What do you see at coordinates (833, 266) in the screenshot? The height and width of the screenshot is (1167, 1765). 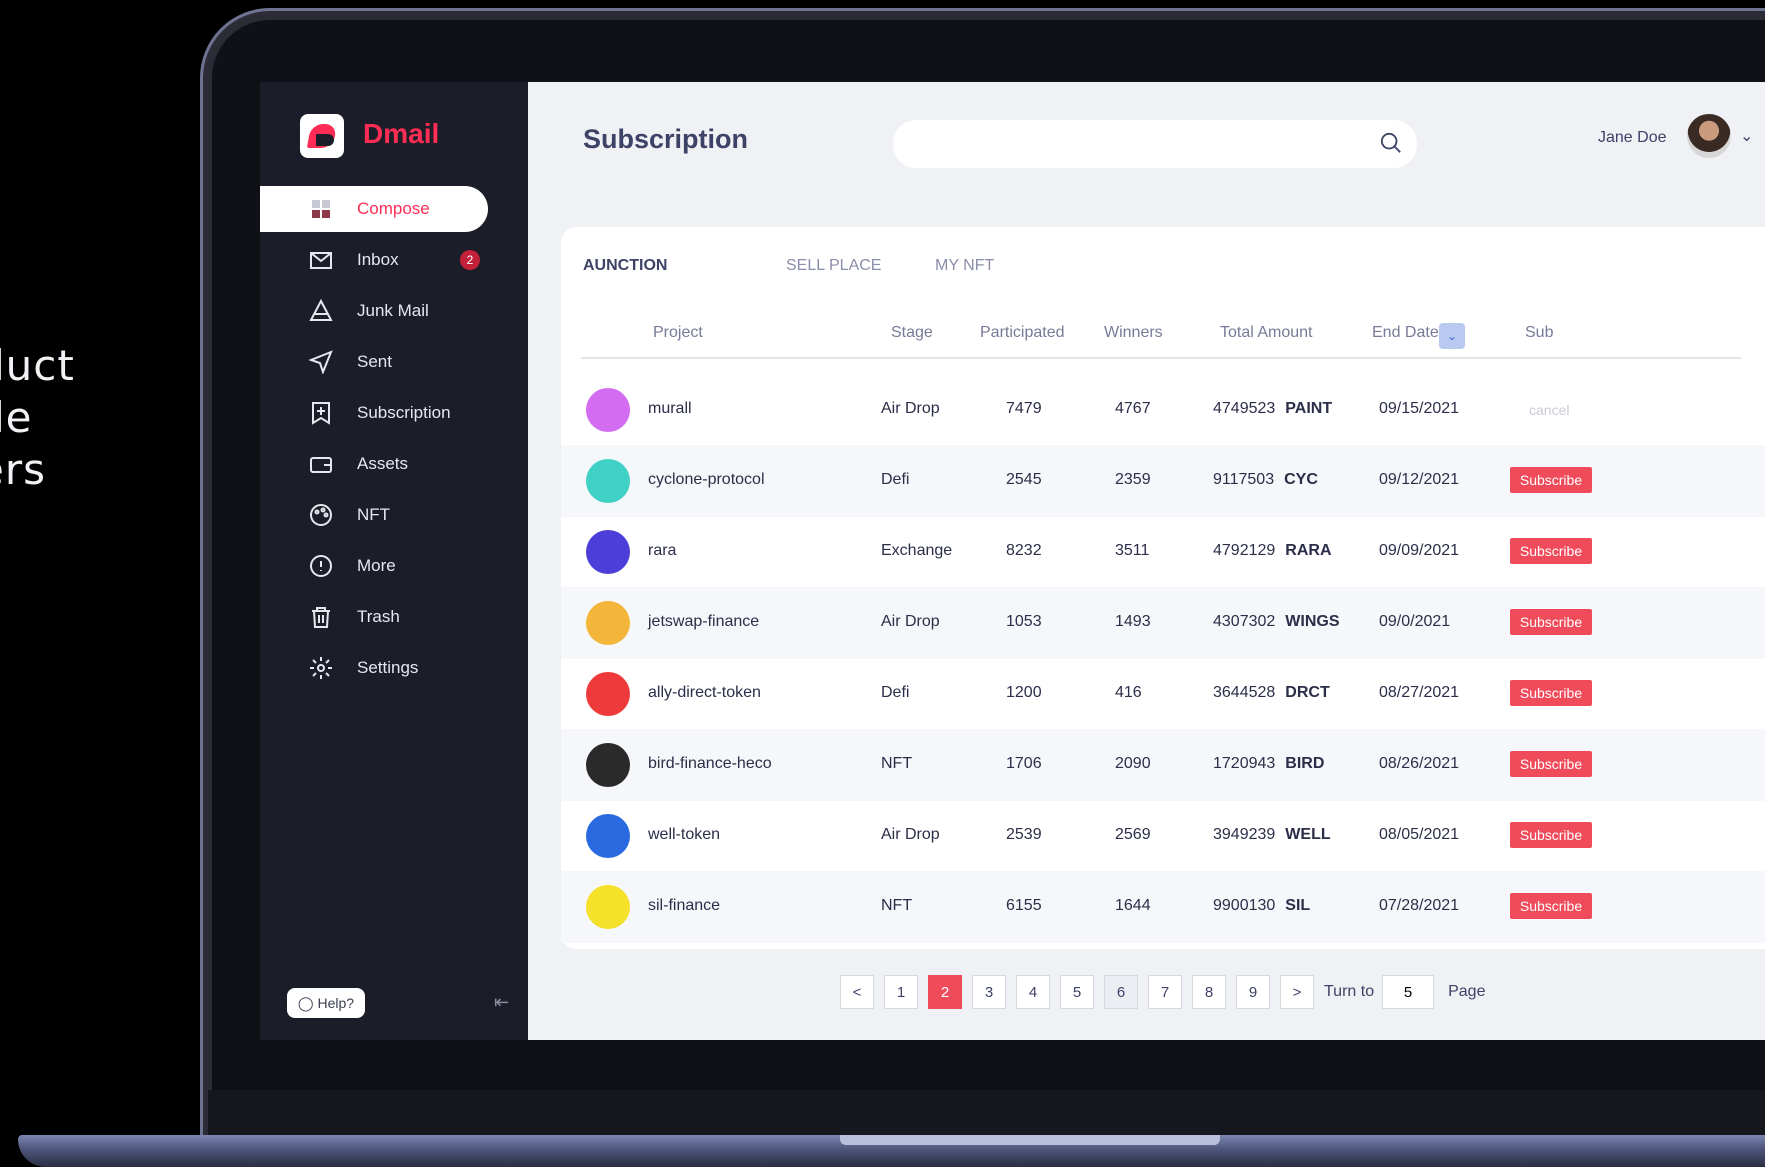 I see `tab-sell-place: SELL PLACE` at bounding box center [833, 266].